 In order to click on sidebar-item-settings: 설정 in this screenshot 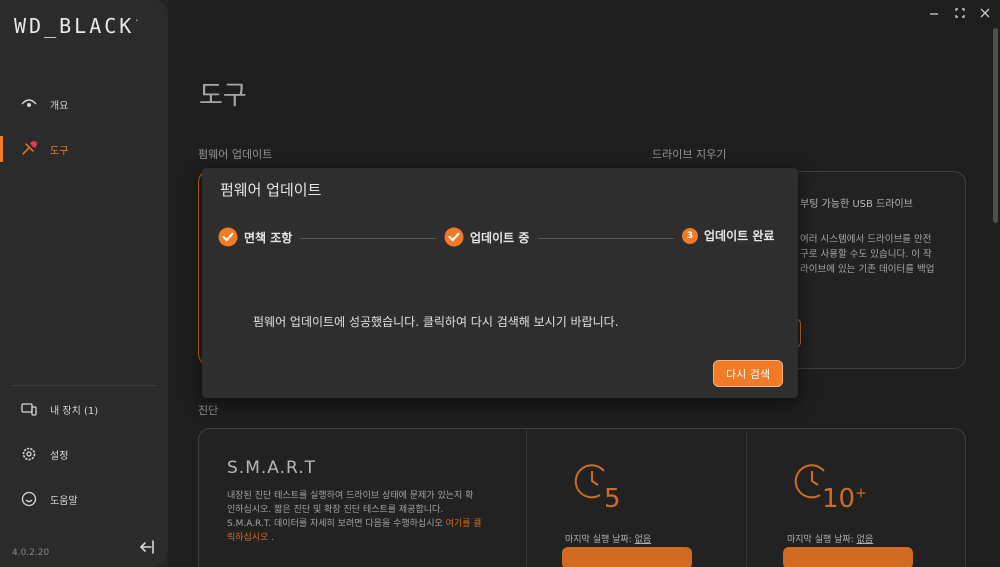, I will do `click(84, 454)`.